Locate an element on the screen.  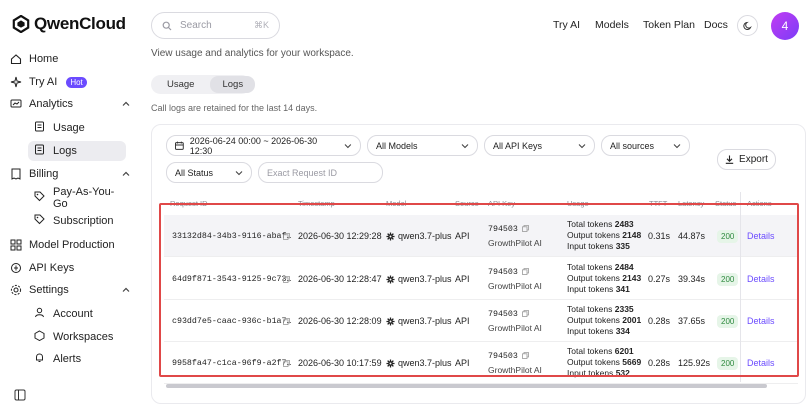
sidebar-item-try-ai: Try AI Hot is located at coordinates (48, 82).